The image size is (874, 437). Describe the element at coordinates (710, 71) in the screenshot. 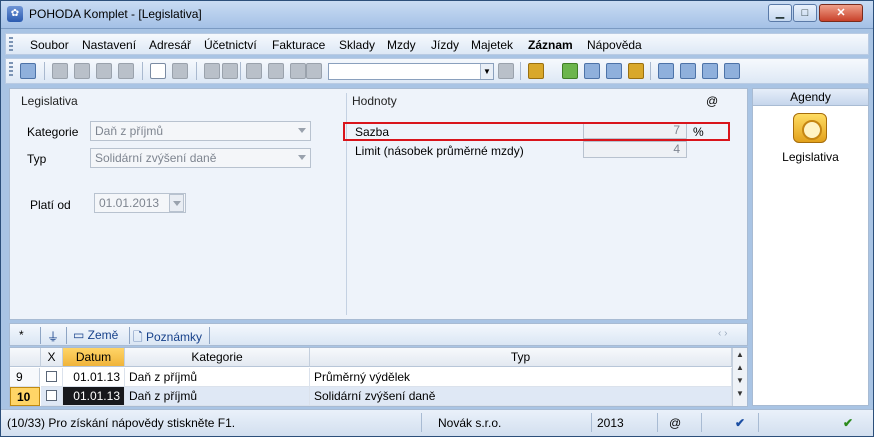

I see `document-icon` at that location.